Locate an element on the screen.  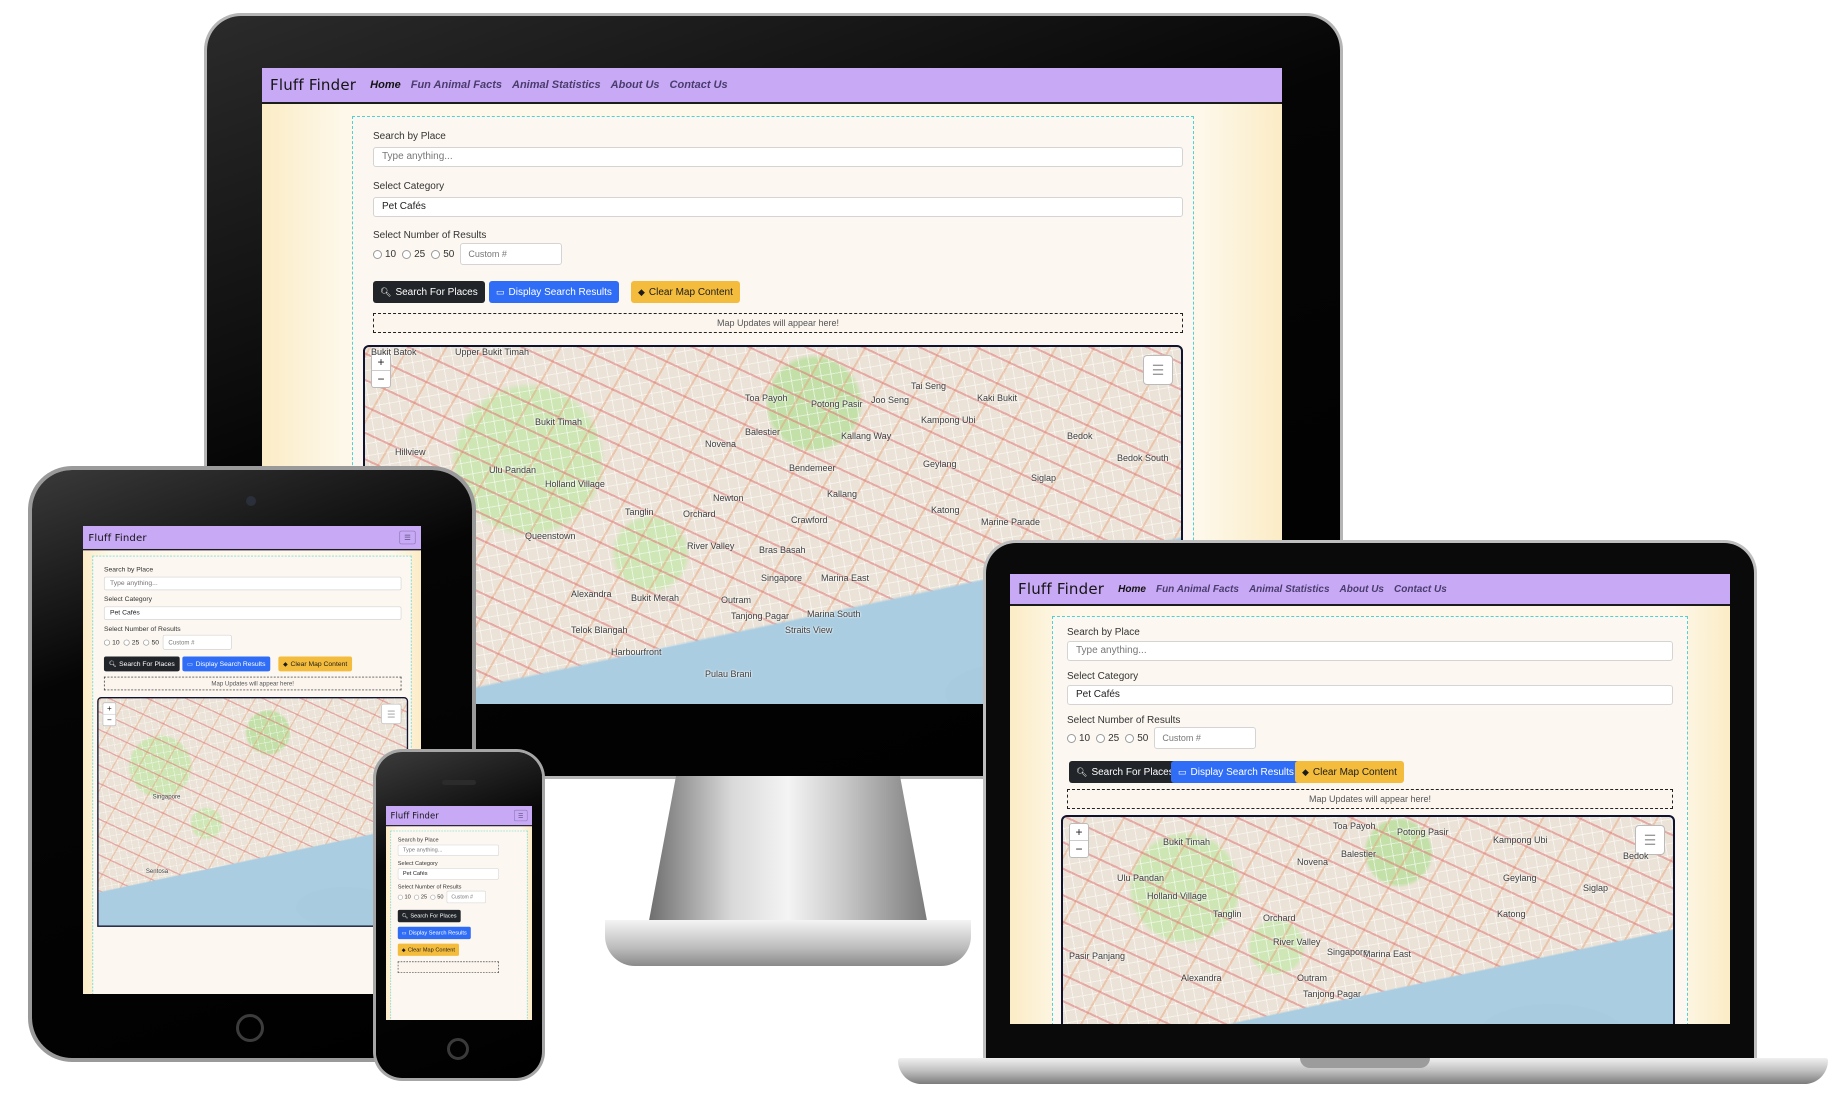
phone-speaker is located at coordinates (459, 782).